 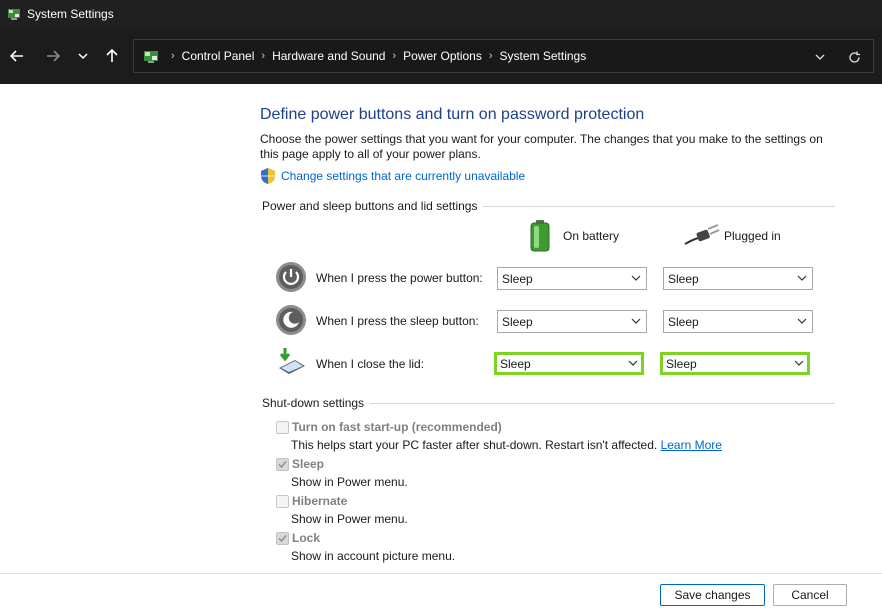 I want to click on address-dropdown-button, so click(x=820, y=57).